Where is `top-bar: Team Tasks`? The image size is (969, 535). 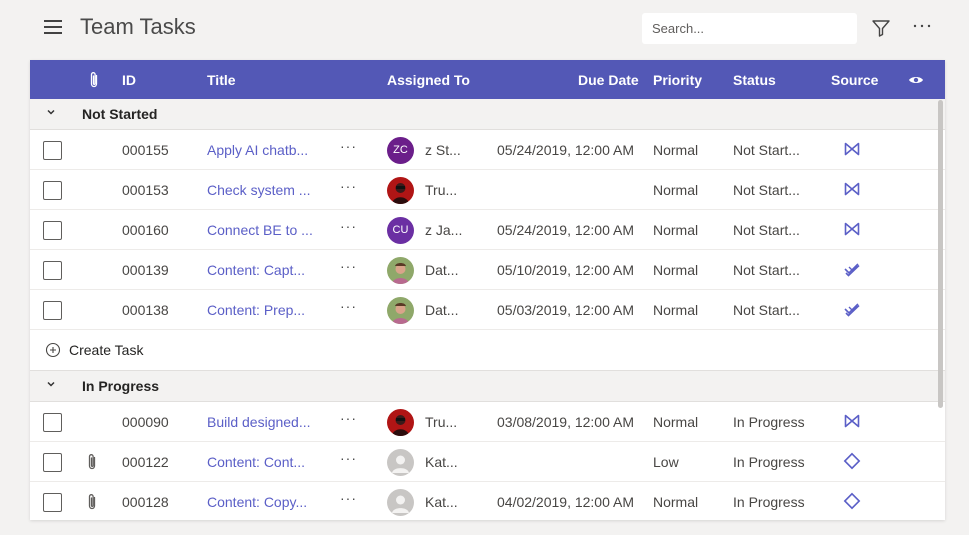
top-bar: Team Tasks is located at coordinates (484, 29).